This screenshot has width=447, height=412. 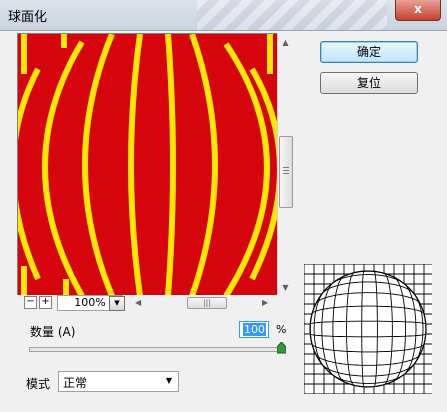 What do you see at coordinates (156, 349) in the screenshot?
I see `amount-slider-track` at bounding box center [156, 349].